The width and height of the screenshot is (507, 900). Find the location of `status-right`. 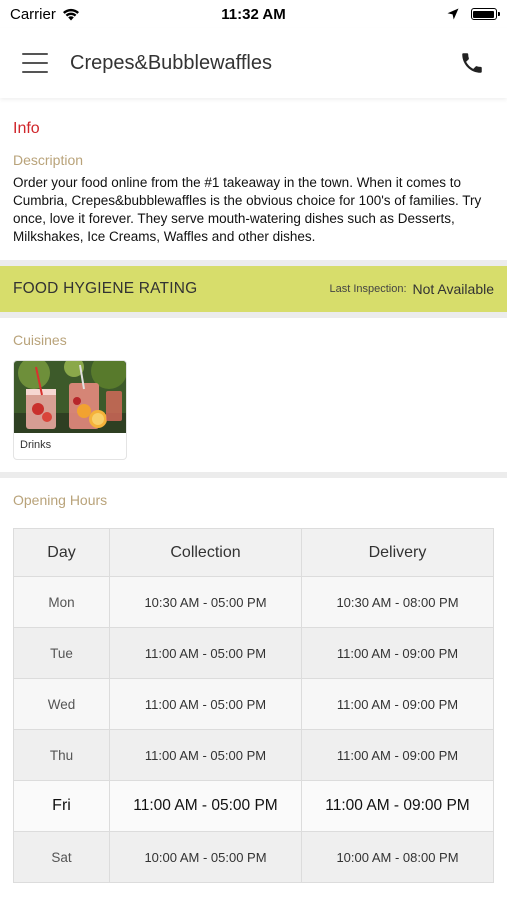

status-right is located at coordinates (423, 14).